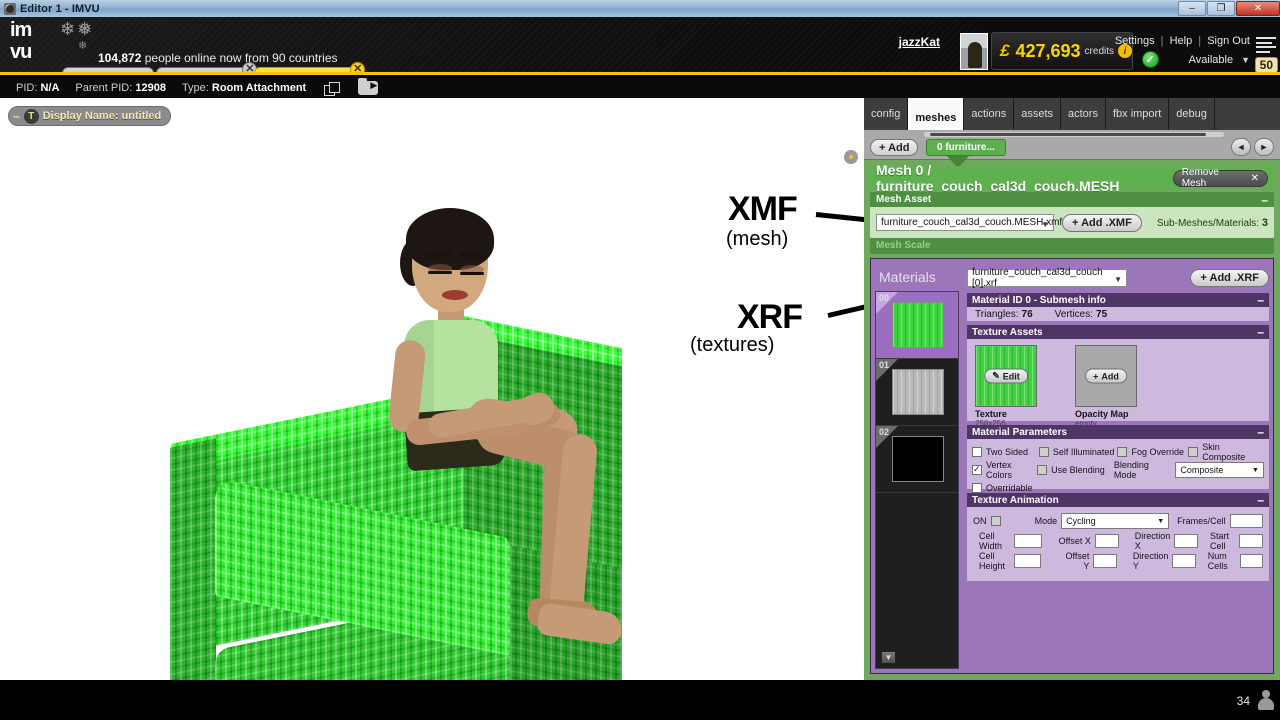  I want to click on nav-tab-home: Home, so click(108, 69).